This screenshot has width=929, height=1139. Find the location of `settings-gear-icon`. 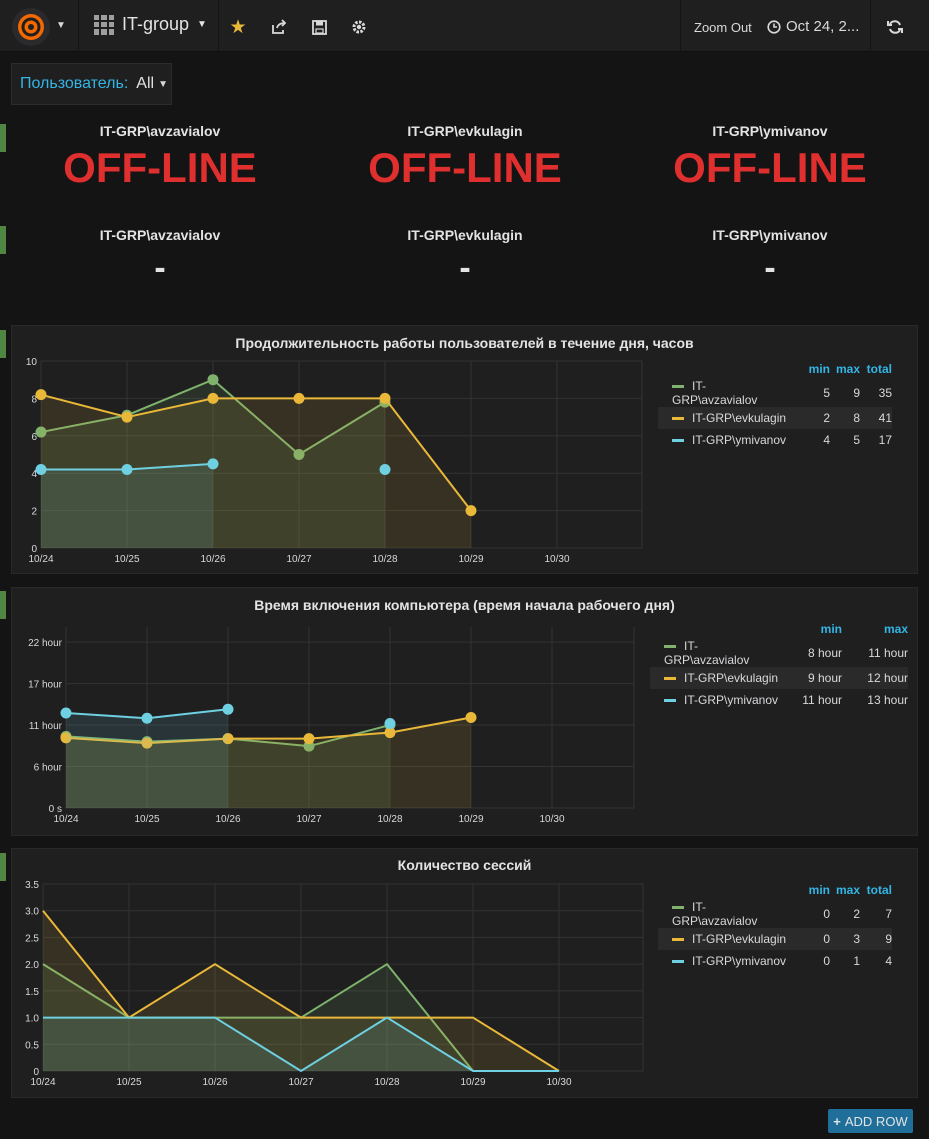

settings-gear-icon is located at coordinates (359, 27).